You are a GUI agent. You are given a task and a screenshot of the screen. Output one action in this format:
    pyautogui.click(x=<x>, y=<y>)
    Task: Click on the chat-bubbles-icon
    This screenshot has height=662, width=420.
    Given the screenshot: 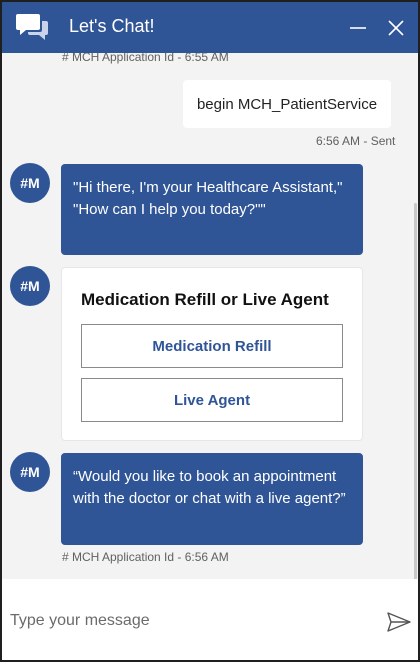 What is the action you would take?
    pyautogui.click(x=32, y=27)
    